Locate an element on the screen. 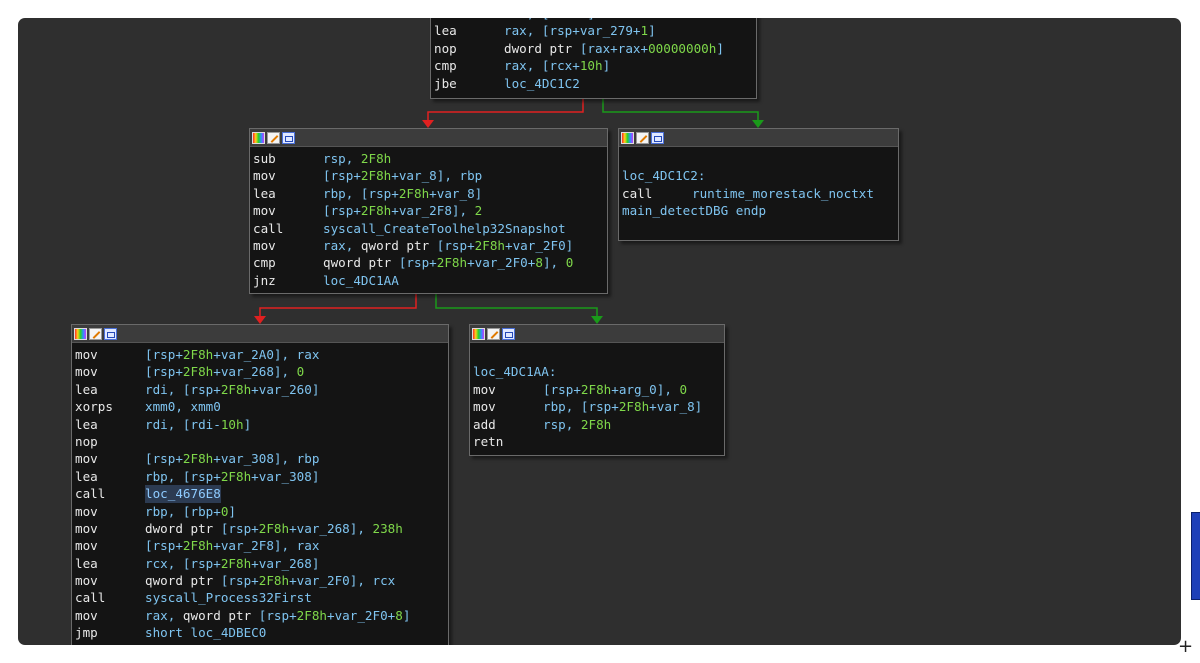 This screenshot has height=663, width=1200. code-line: lea rax, [rsp+var_279+ 1] is located at coordinates (593, 30).